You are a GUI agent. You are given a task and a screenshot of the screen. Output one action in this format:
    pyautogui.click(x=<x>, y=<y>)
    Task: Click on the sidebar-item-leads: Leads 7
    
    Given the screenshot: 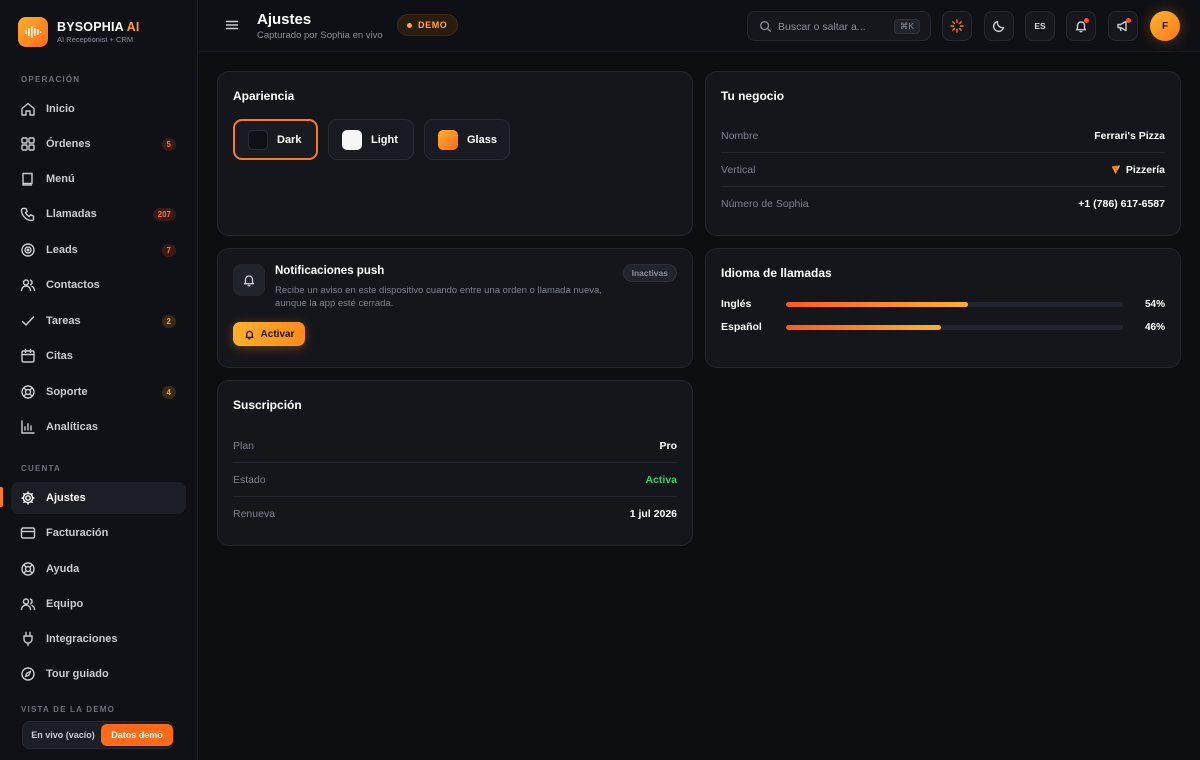 What is the action you would take?
    pyautogui.click(x=98, y=250)
    